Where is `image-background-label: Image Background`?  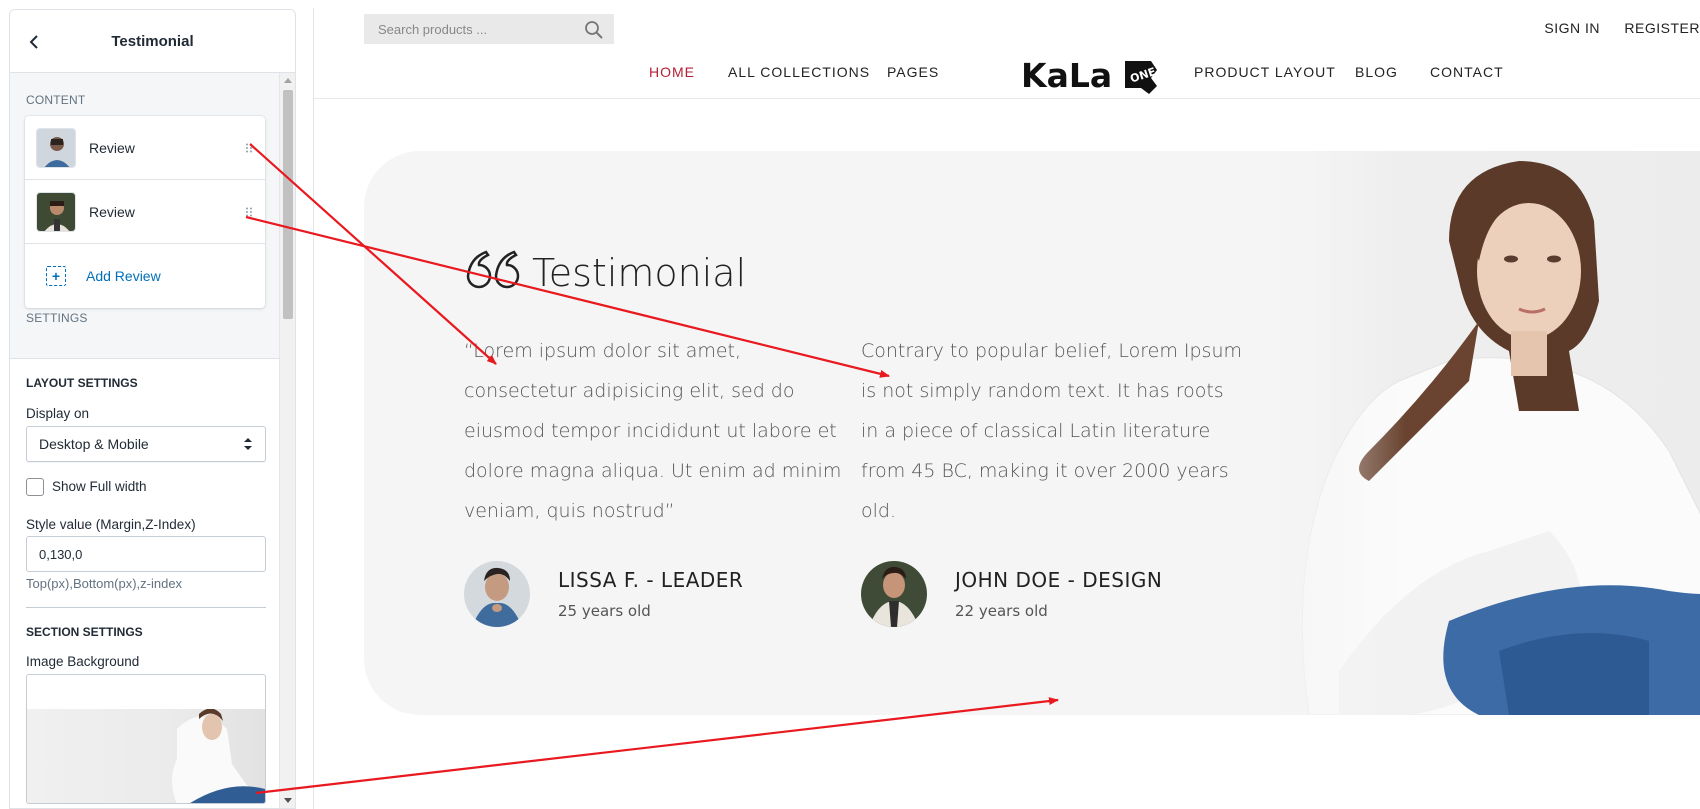
image-background-label: Image Background is located at coordinates (83, 661).